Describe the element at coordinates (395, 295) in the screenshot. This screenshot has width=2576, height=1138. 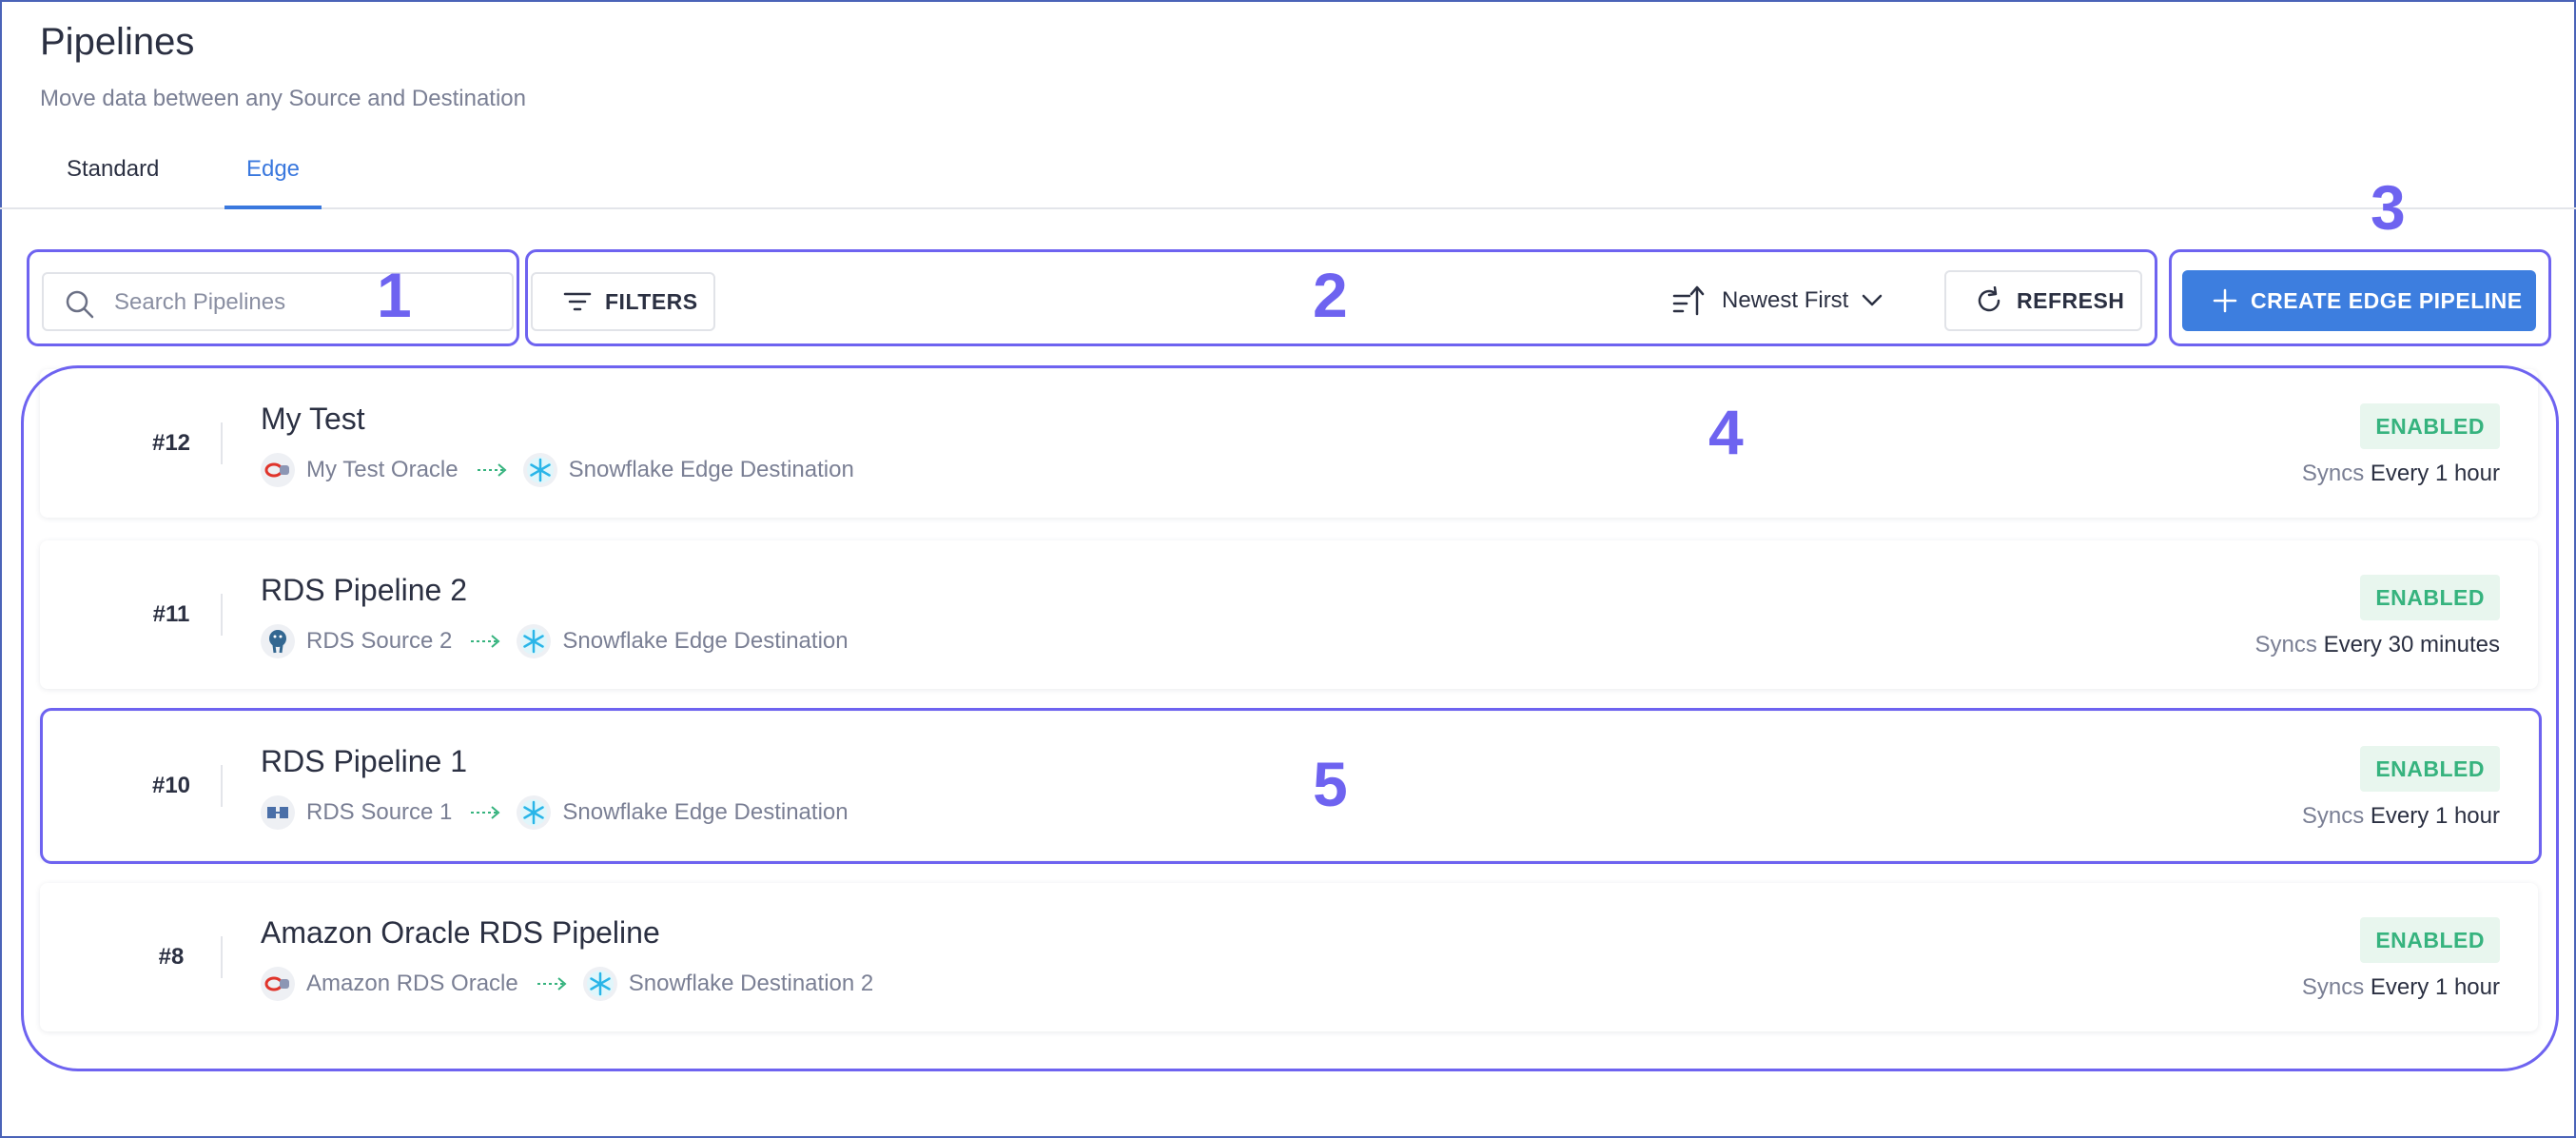
I see `annotation-label-1: 1` at that location.